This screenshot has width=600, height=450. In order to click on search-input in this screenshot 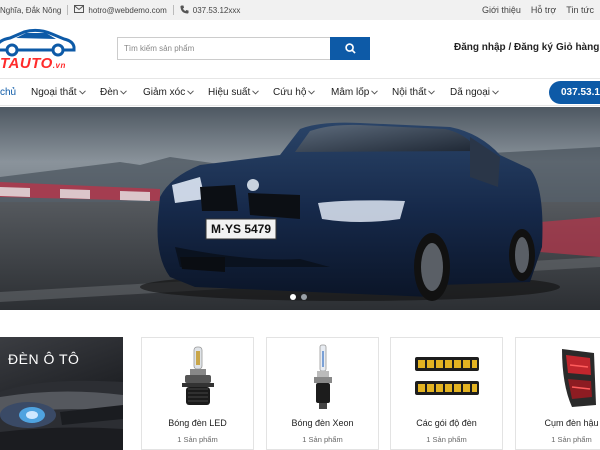, I will do `click(223, 48)`.